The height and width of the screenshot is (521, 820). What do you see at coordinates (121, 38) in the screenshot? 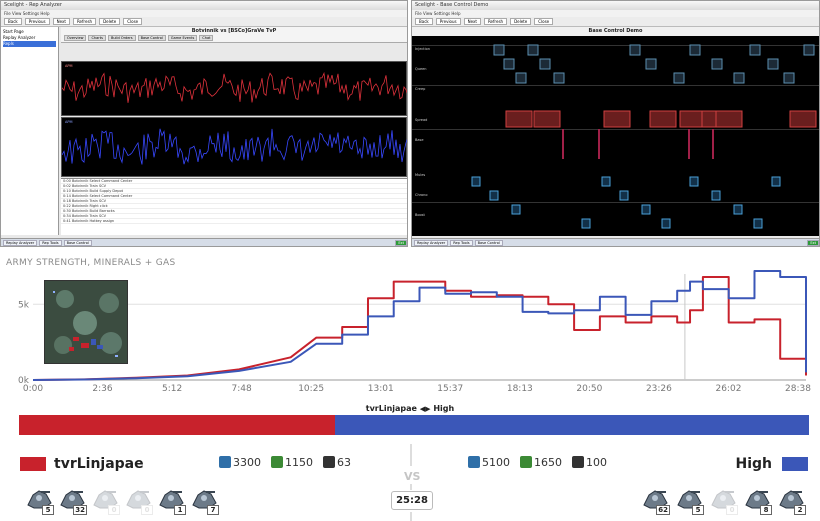
I see `tab-build-orders: Build Orders` at bounding box center [121, 38].